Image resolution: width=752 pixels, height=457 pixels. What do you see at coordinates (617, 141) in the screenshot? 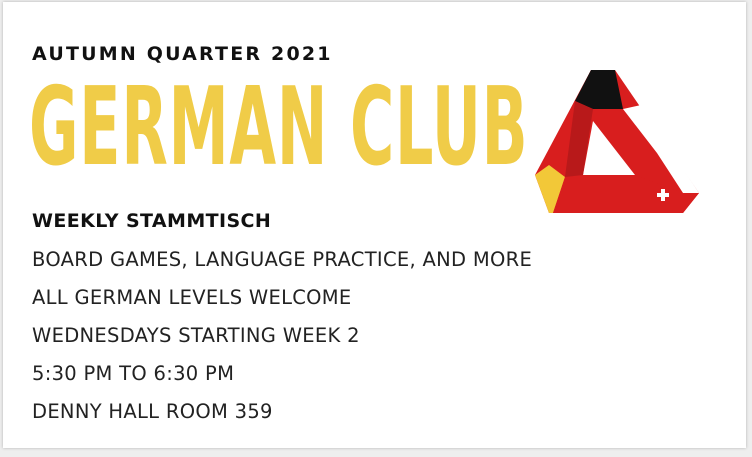
I see `penrose-triangle-flags-icon` at bounding box center [617, 141].